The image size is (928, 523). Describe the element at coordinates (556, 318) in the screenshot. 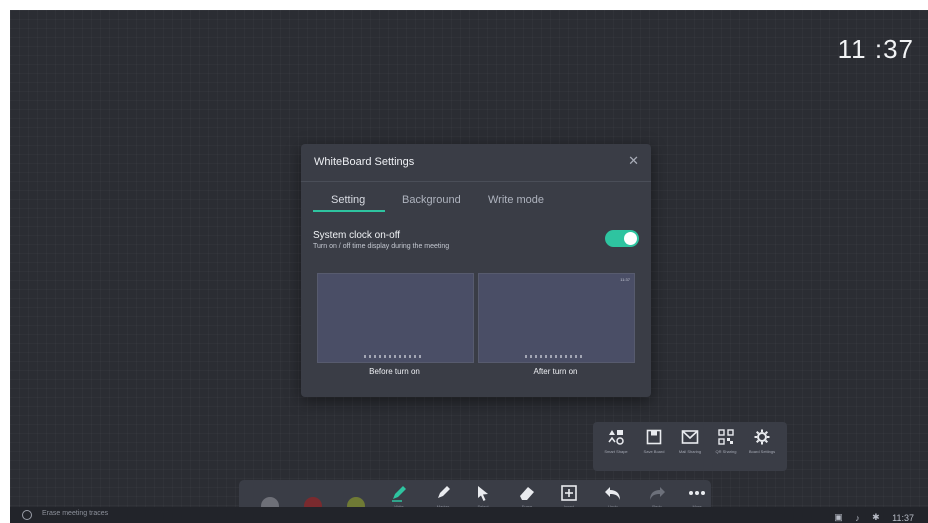

I see `preview-after: 11:37` at that location.